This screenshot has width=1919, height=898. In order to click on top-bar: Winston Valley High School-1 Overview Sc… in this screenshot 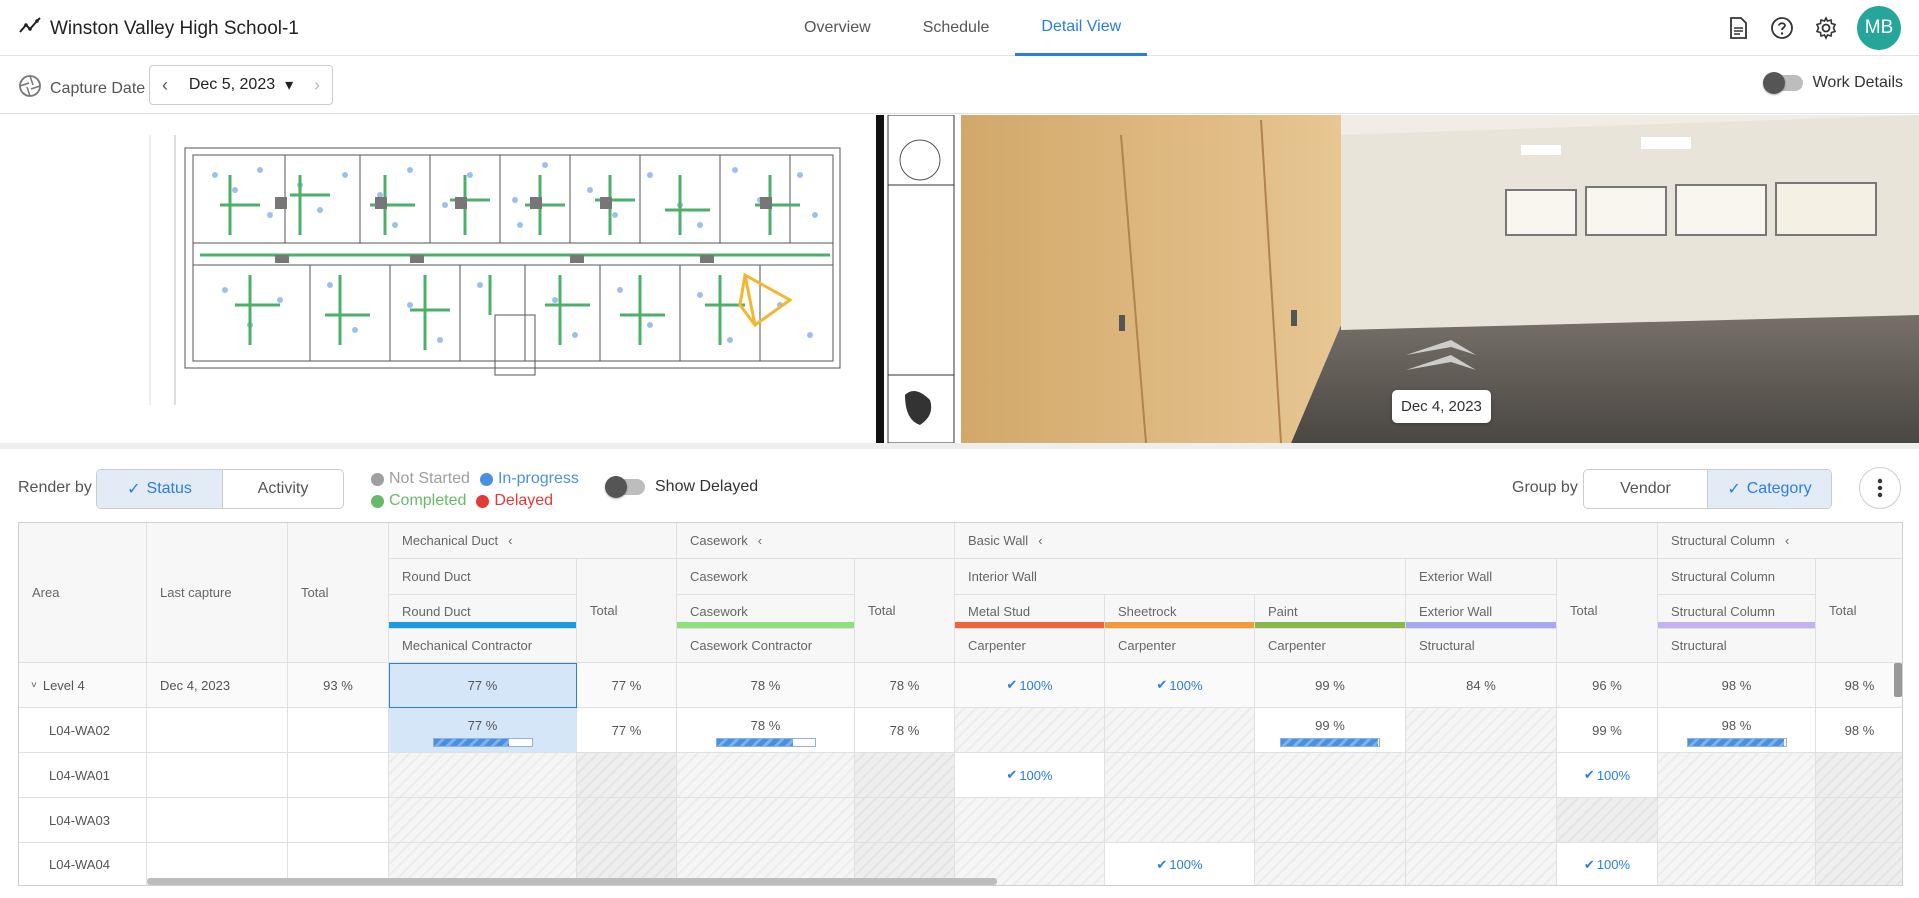, I will do `click(959, 28)`.